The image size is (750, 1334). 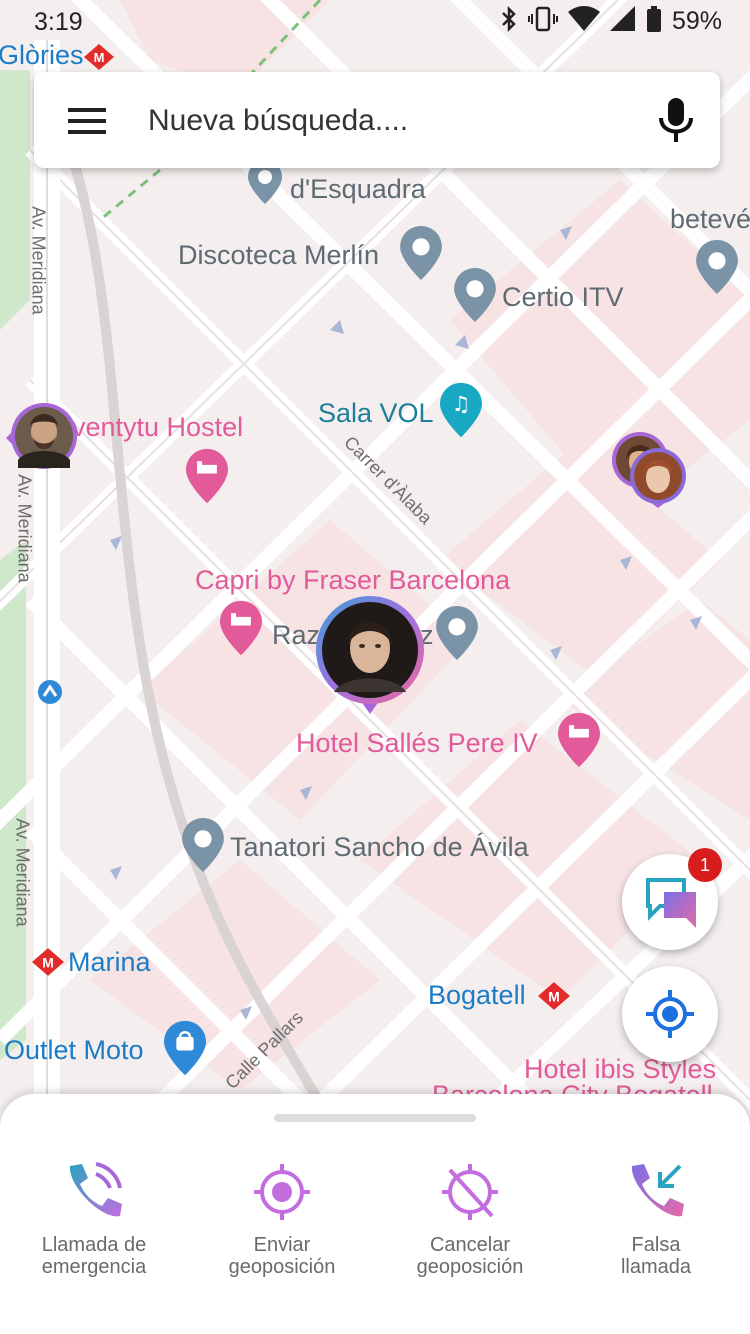 I want to click on send-location-button: Enviar geoposición, so click(x=282, y=1219).